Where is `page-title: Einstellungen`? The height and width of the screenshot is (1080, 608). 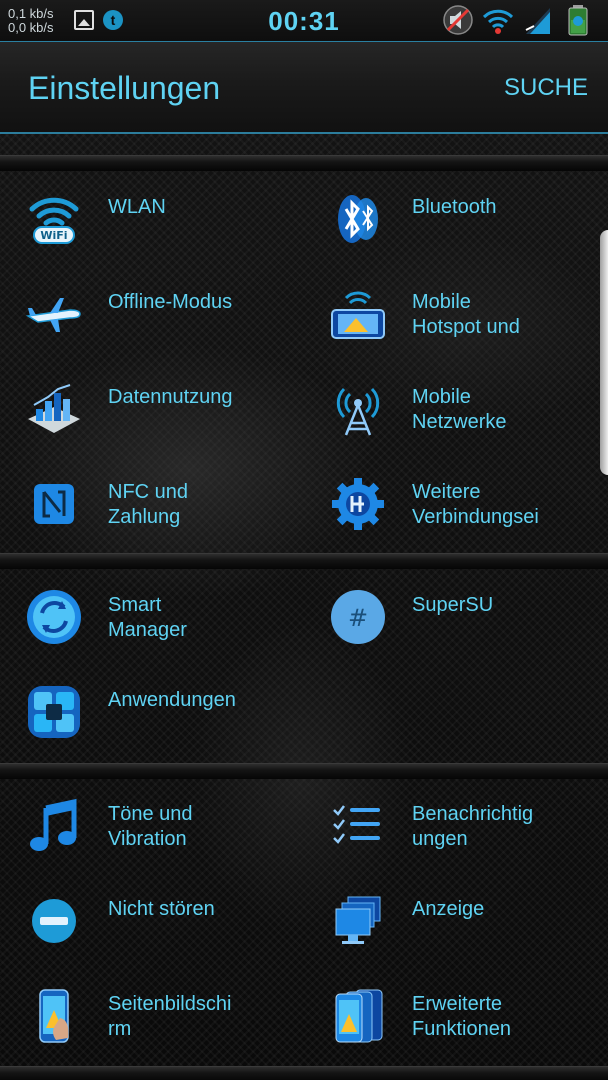
page-title: Einstellungen is located at coordinates (124, 88).